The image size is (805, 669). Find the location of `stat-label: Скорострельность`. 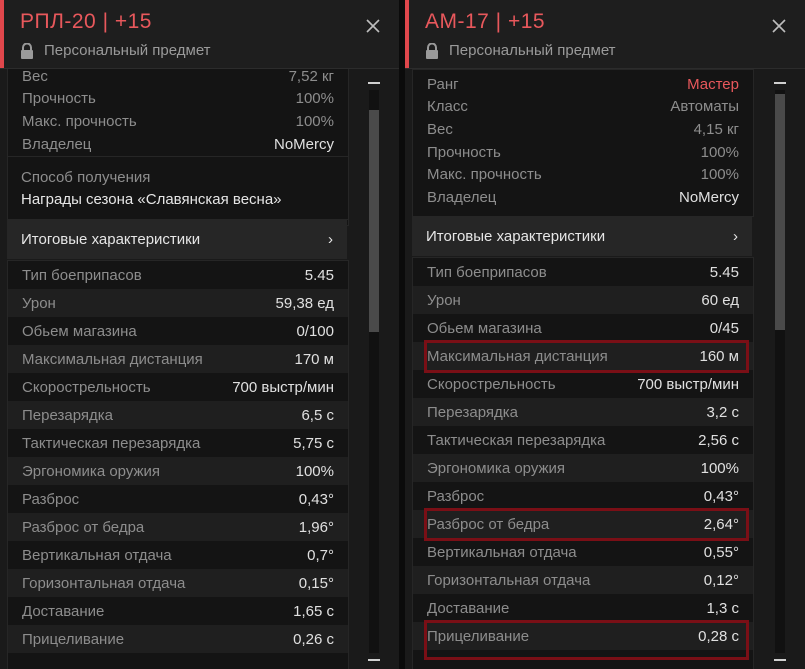

stat-label: Скорострельность is located at coordinates (491, 384).